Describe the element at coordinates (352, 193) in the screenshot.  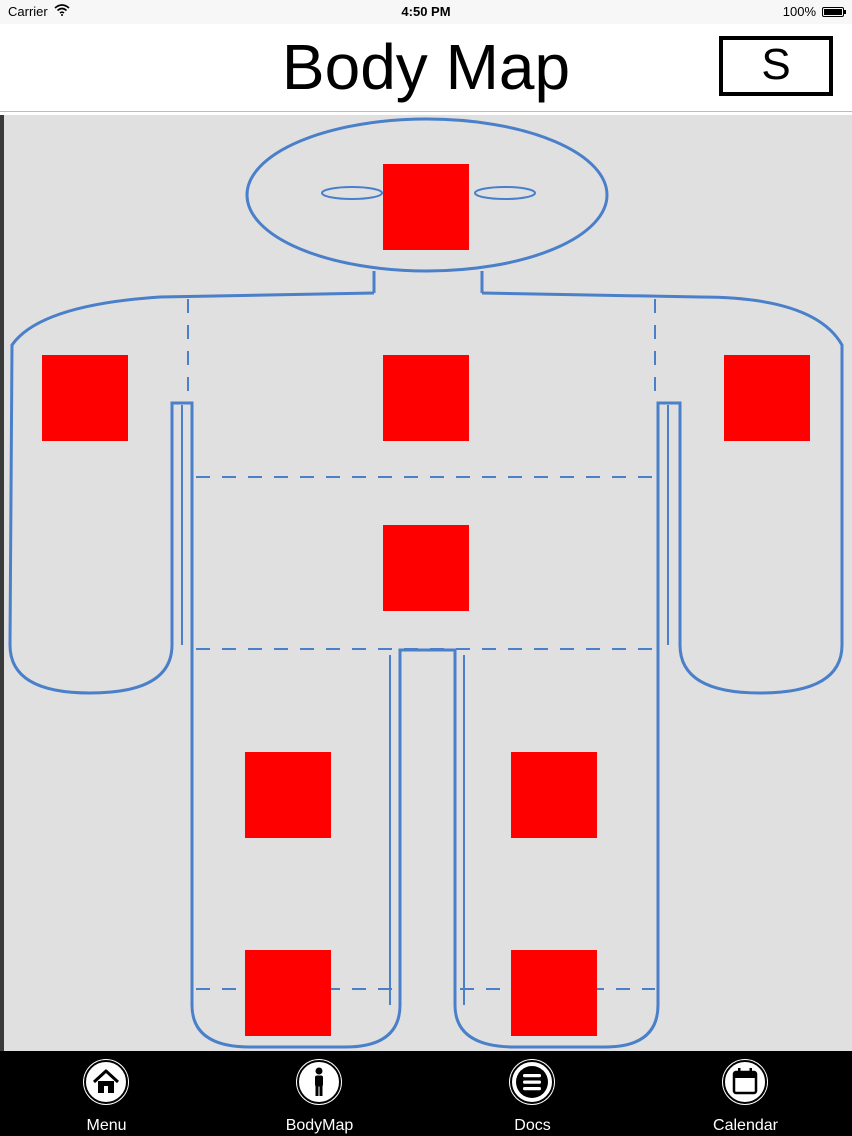
I see `right-eye-outline` at that location.